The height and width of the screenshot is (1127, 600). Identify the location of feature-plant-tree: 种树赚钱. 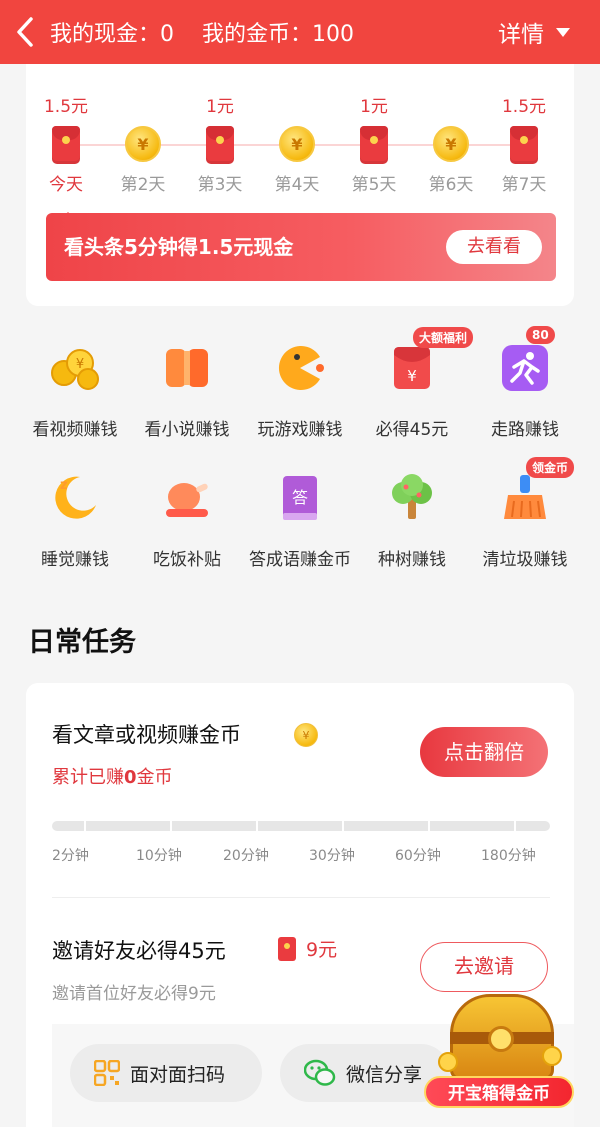
(412, 533).